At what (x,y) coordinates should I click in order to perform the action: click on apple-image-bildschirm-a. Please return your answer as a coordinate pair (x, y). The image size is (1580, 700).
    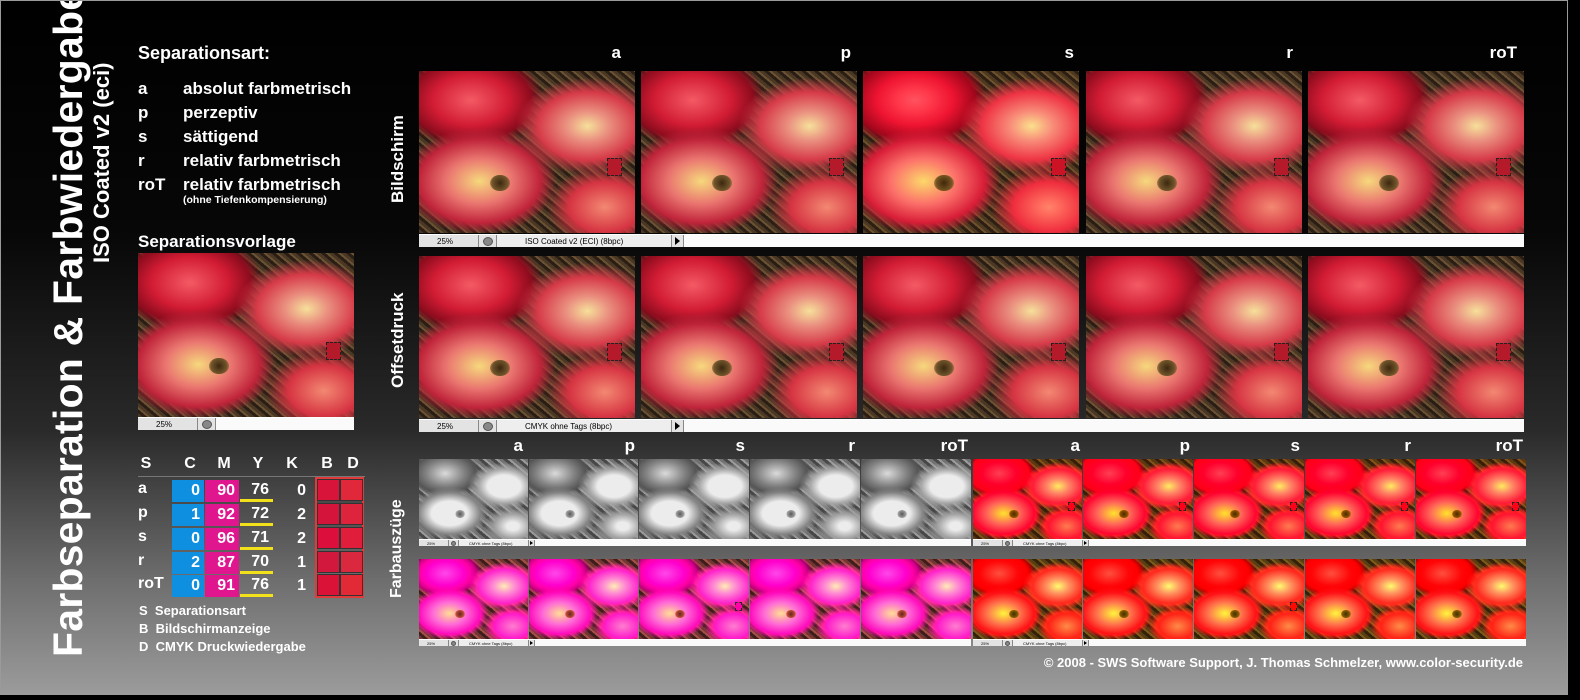
    Looking at the image, I should click on (527, 152).